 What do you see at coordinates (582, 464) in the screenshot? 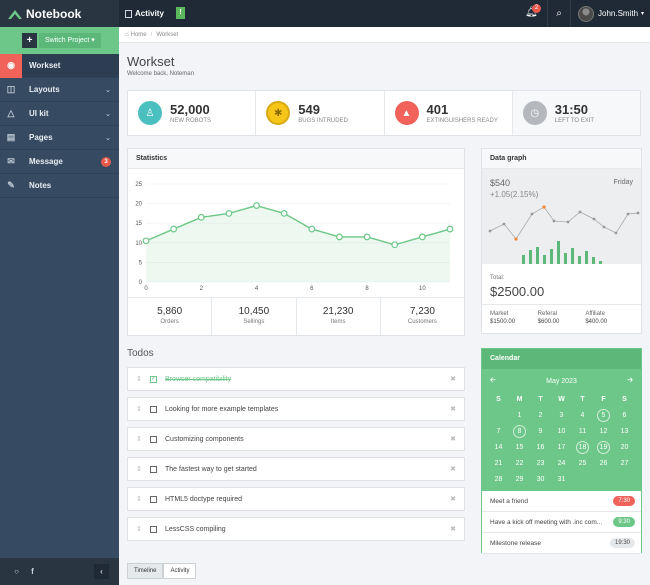
I see `calendar-day: 25` at bounding box center [582, 464].